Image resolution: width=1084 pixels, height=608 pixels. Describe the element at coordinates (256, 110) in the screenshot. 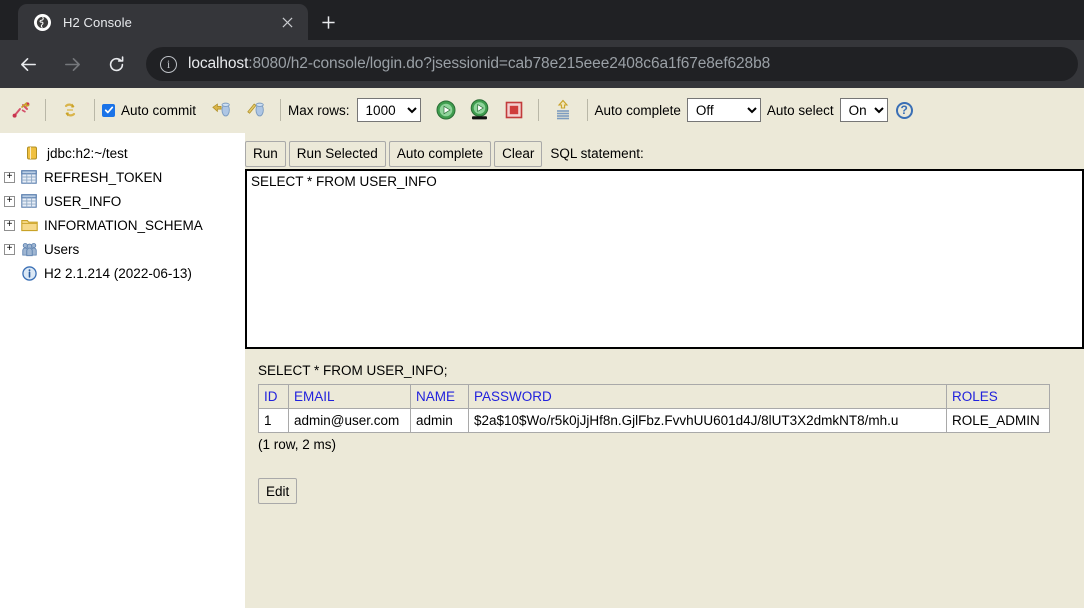

I see `rollback-icon` at that location.